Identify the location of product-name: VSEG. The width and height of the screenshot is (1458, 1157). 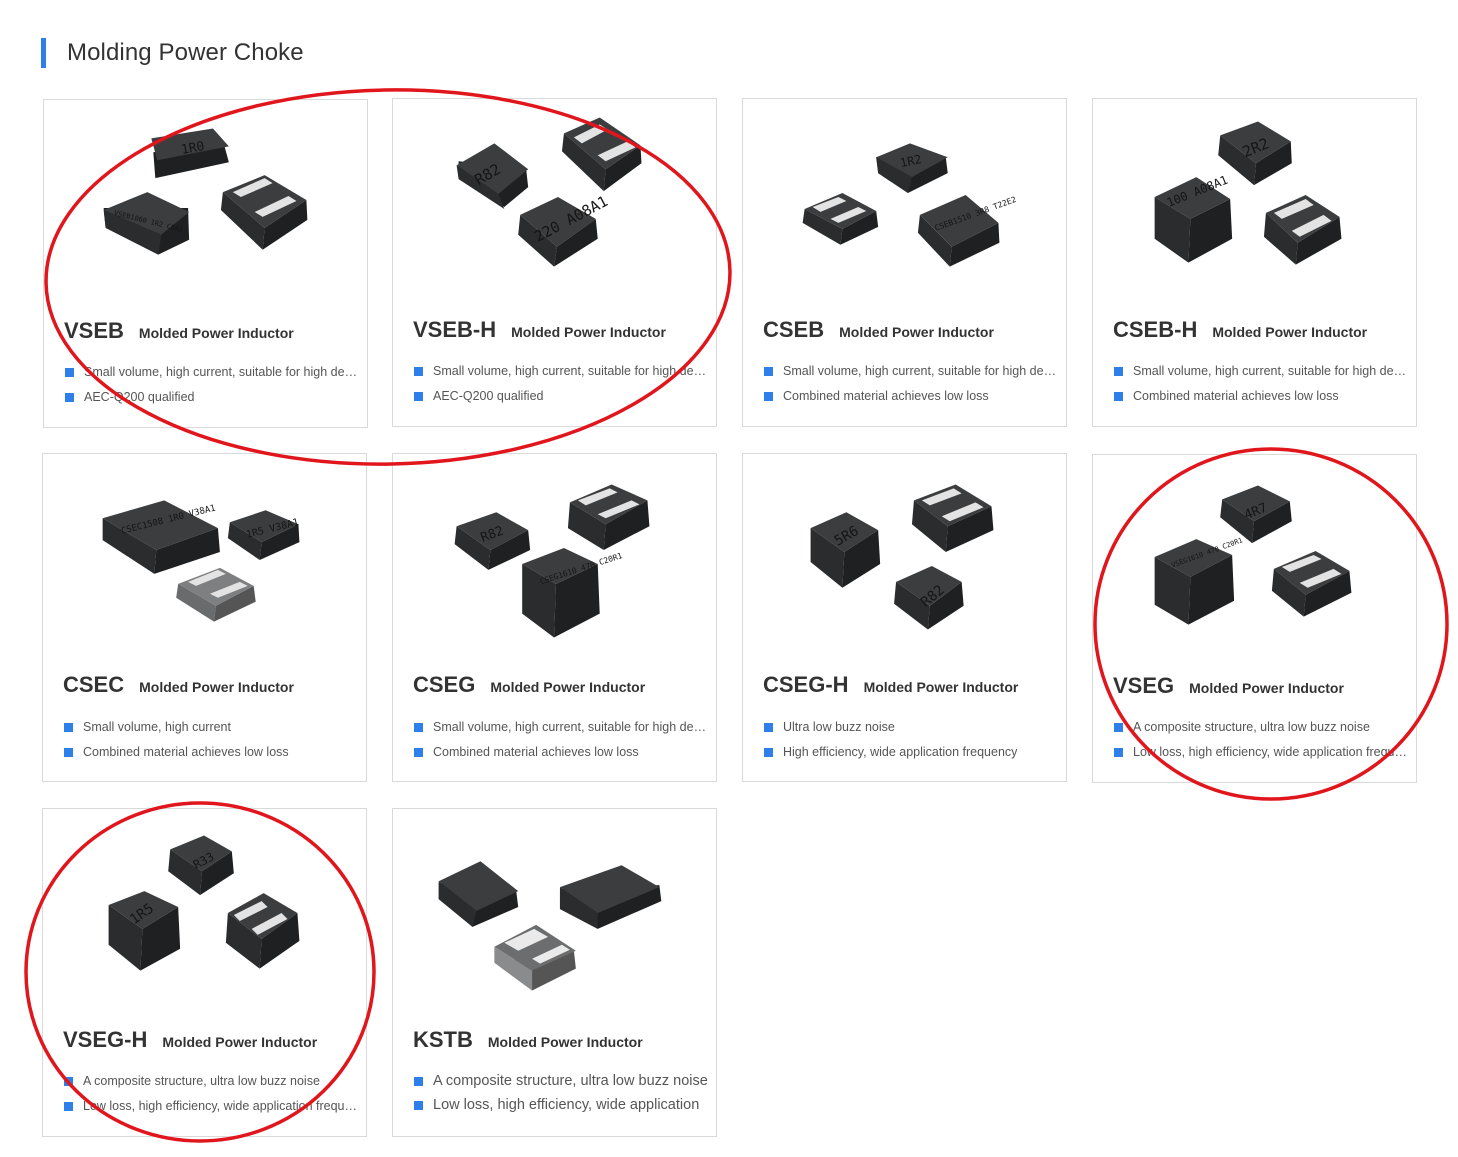
(1143, 686).